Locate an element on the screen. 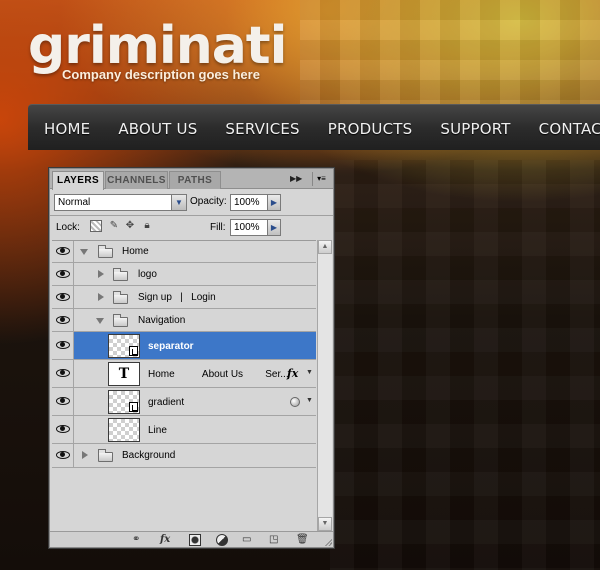 The image size is (600, 570). nav-products: PRODUCTS is located at coordinates (370, 128).